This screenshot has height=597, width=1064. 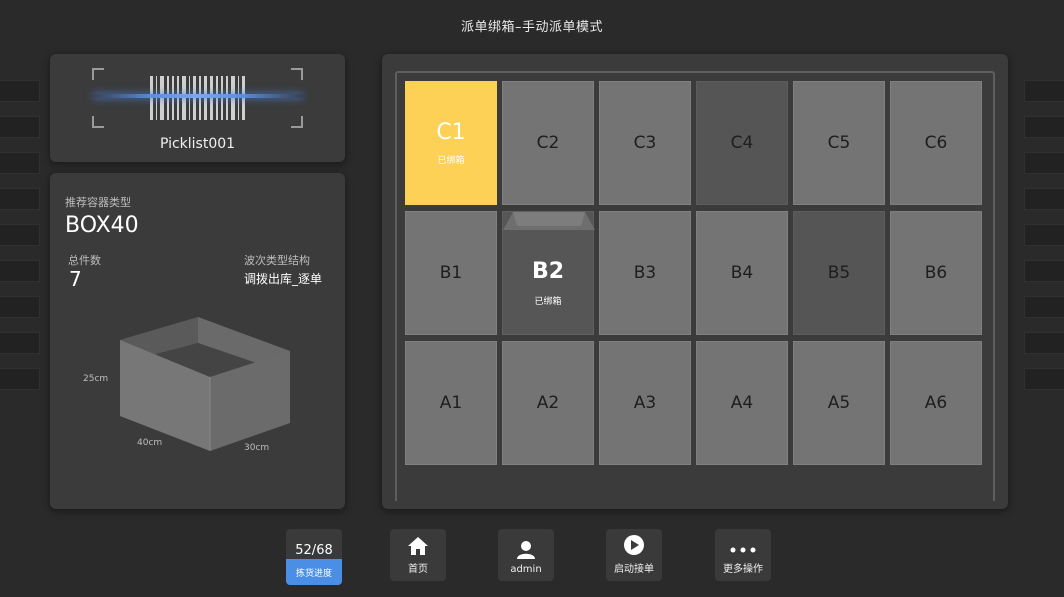 I want to click on user-icon, so click(x=526, y=550).